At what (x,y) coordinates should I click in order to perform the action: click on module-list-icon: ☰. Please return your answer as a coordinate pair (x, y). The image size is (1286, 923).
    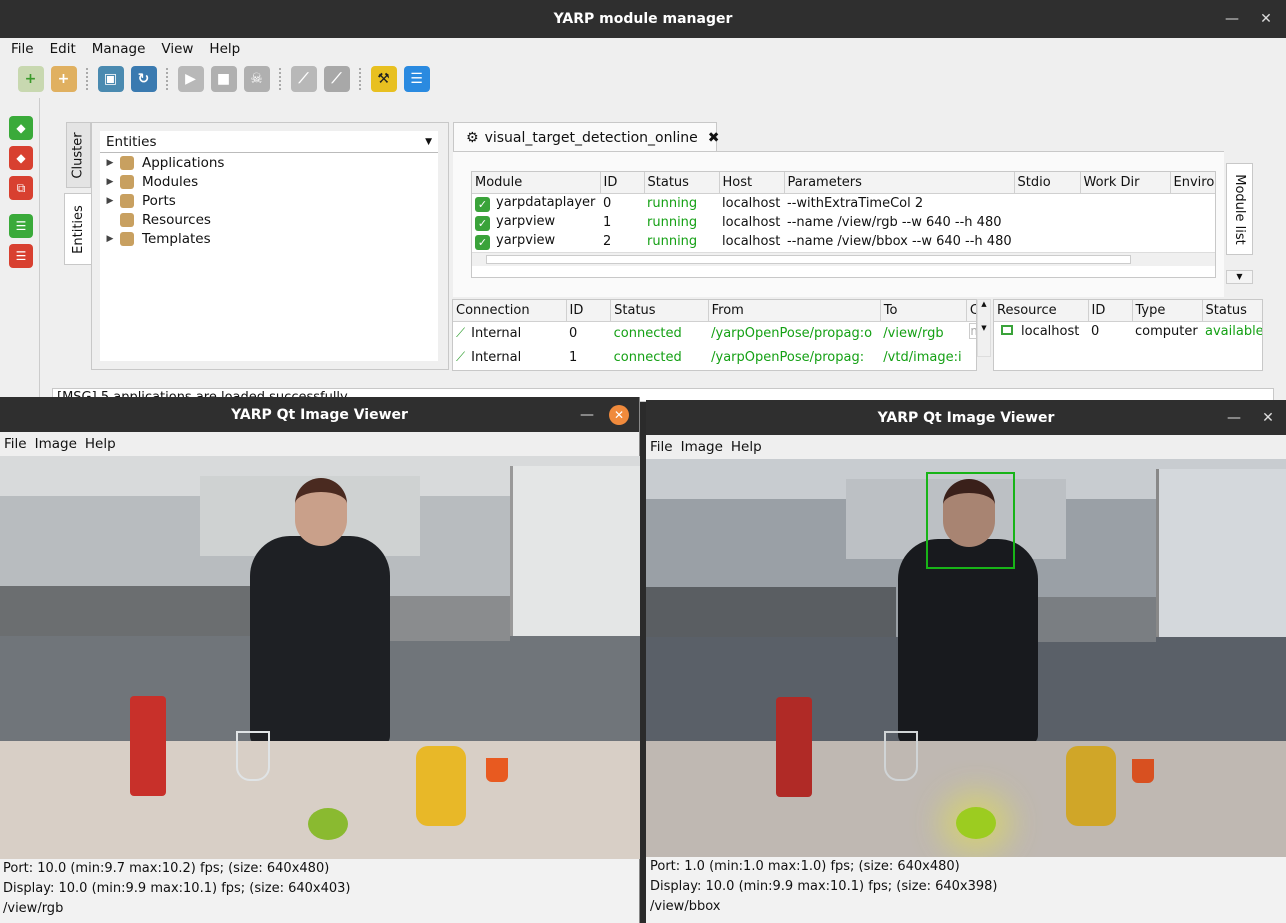
    Looking at the image, I should click on (416, 79).